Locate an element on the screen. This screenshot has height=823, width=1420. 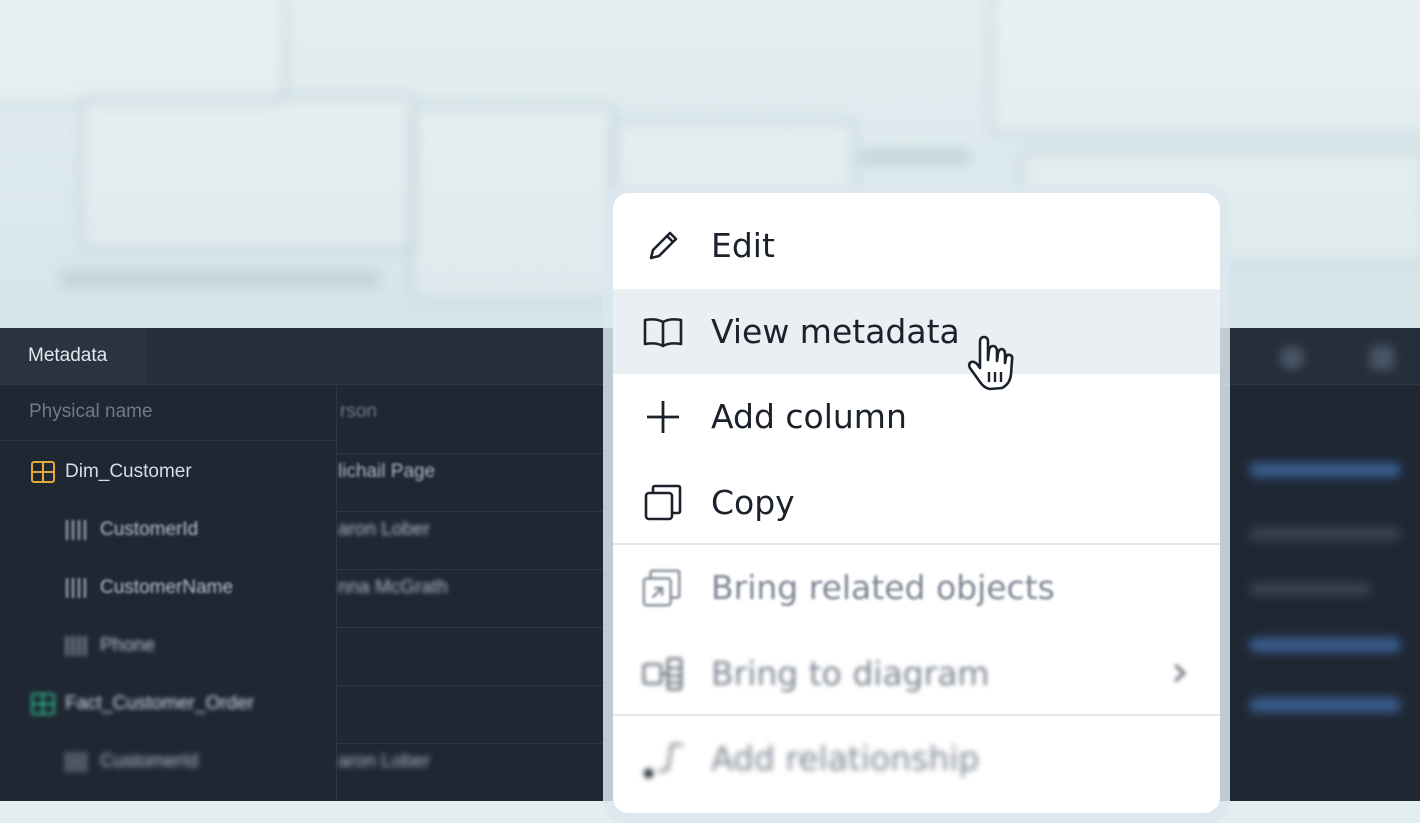
panel-action-icon is located at coordinates (1292, 358).